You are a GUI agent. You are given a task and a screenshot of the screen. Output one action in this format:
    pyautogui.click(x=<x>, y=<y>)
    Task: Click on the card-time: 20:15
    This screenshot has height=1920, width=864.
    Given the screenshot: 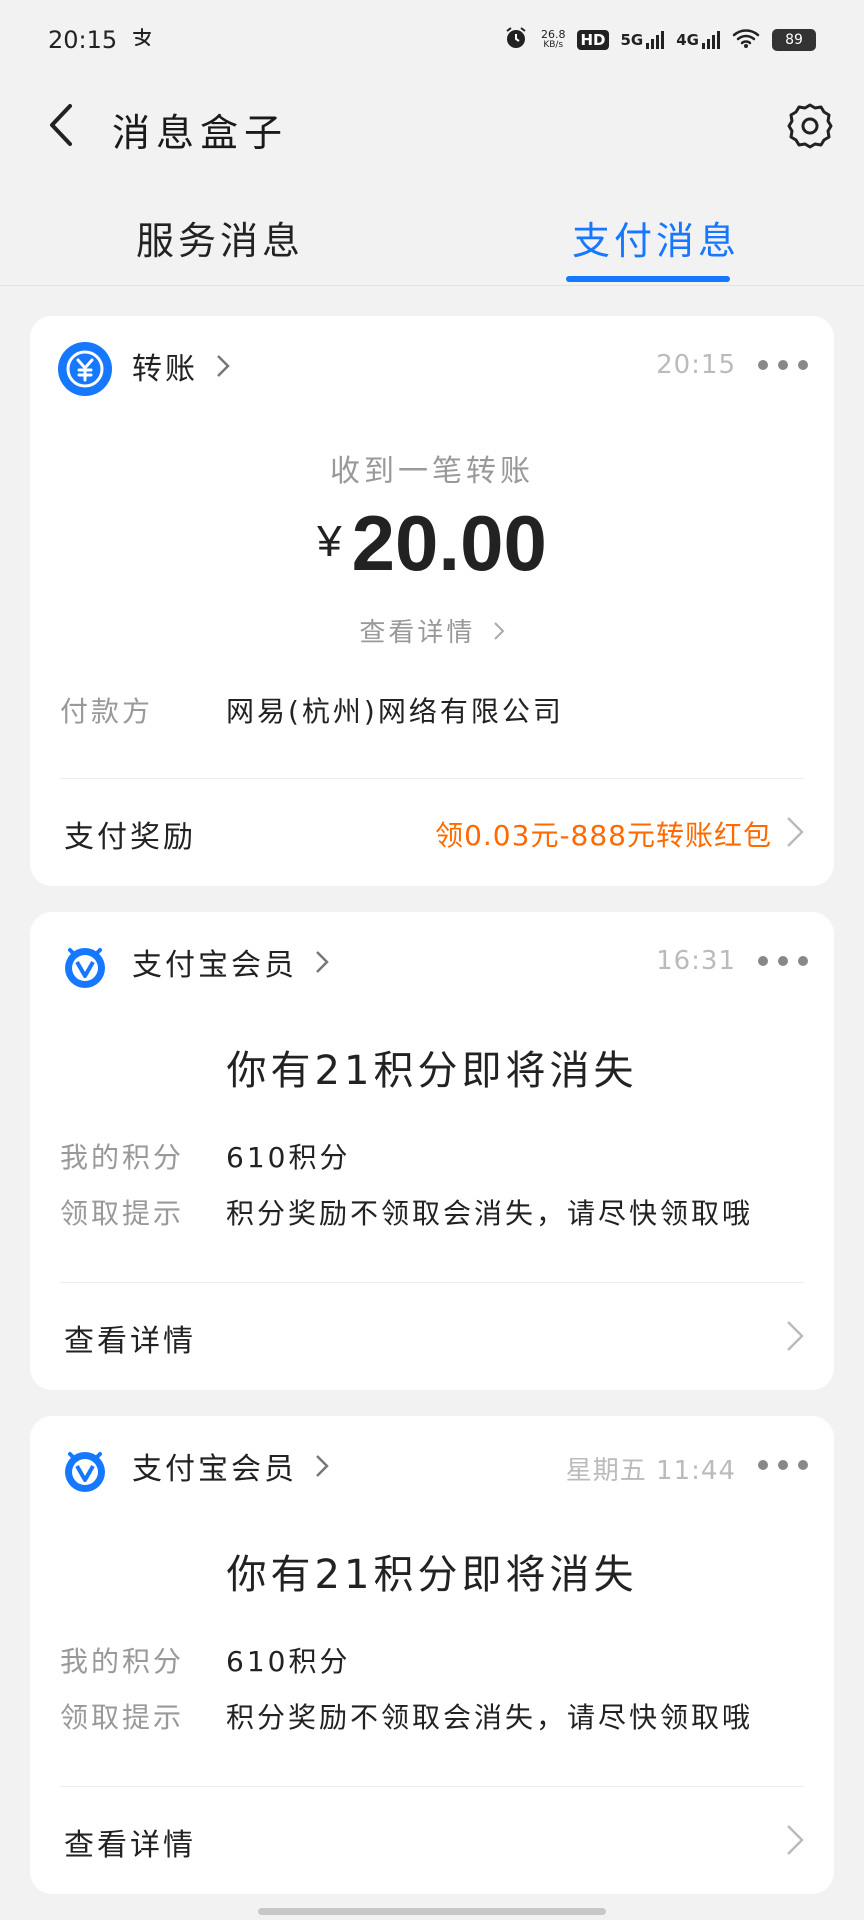 What is the action you would take?
    pyautogui.click(x=696, y=365)
    